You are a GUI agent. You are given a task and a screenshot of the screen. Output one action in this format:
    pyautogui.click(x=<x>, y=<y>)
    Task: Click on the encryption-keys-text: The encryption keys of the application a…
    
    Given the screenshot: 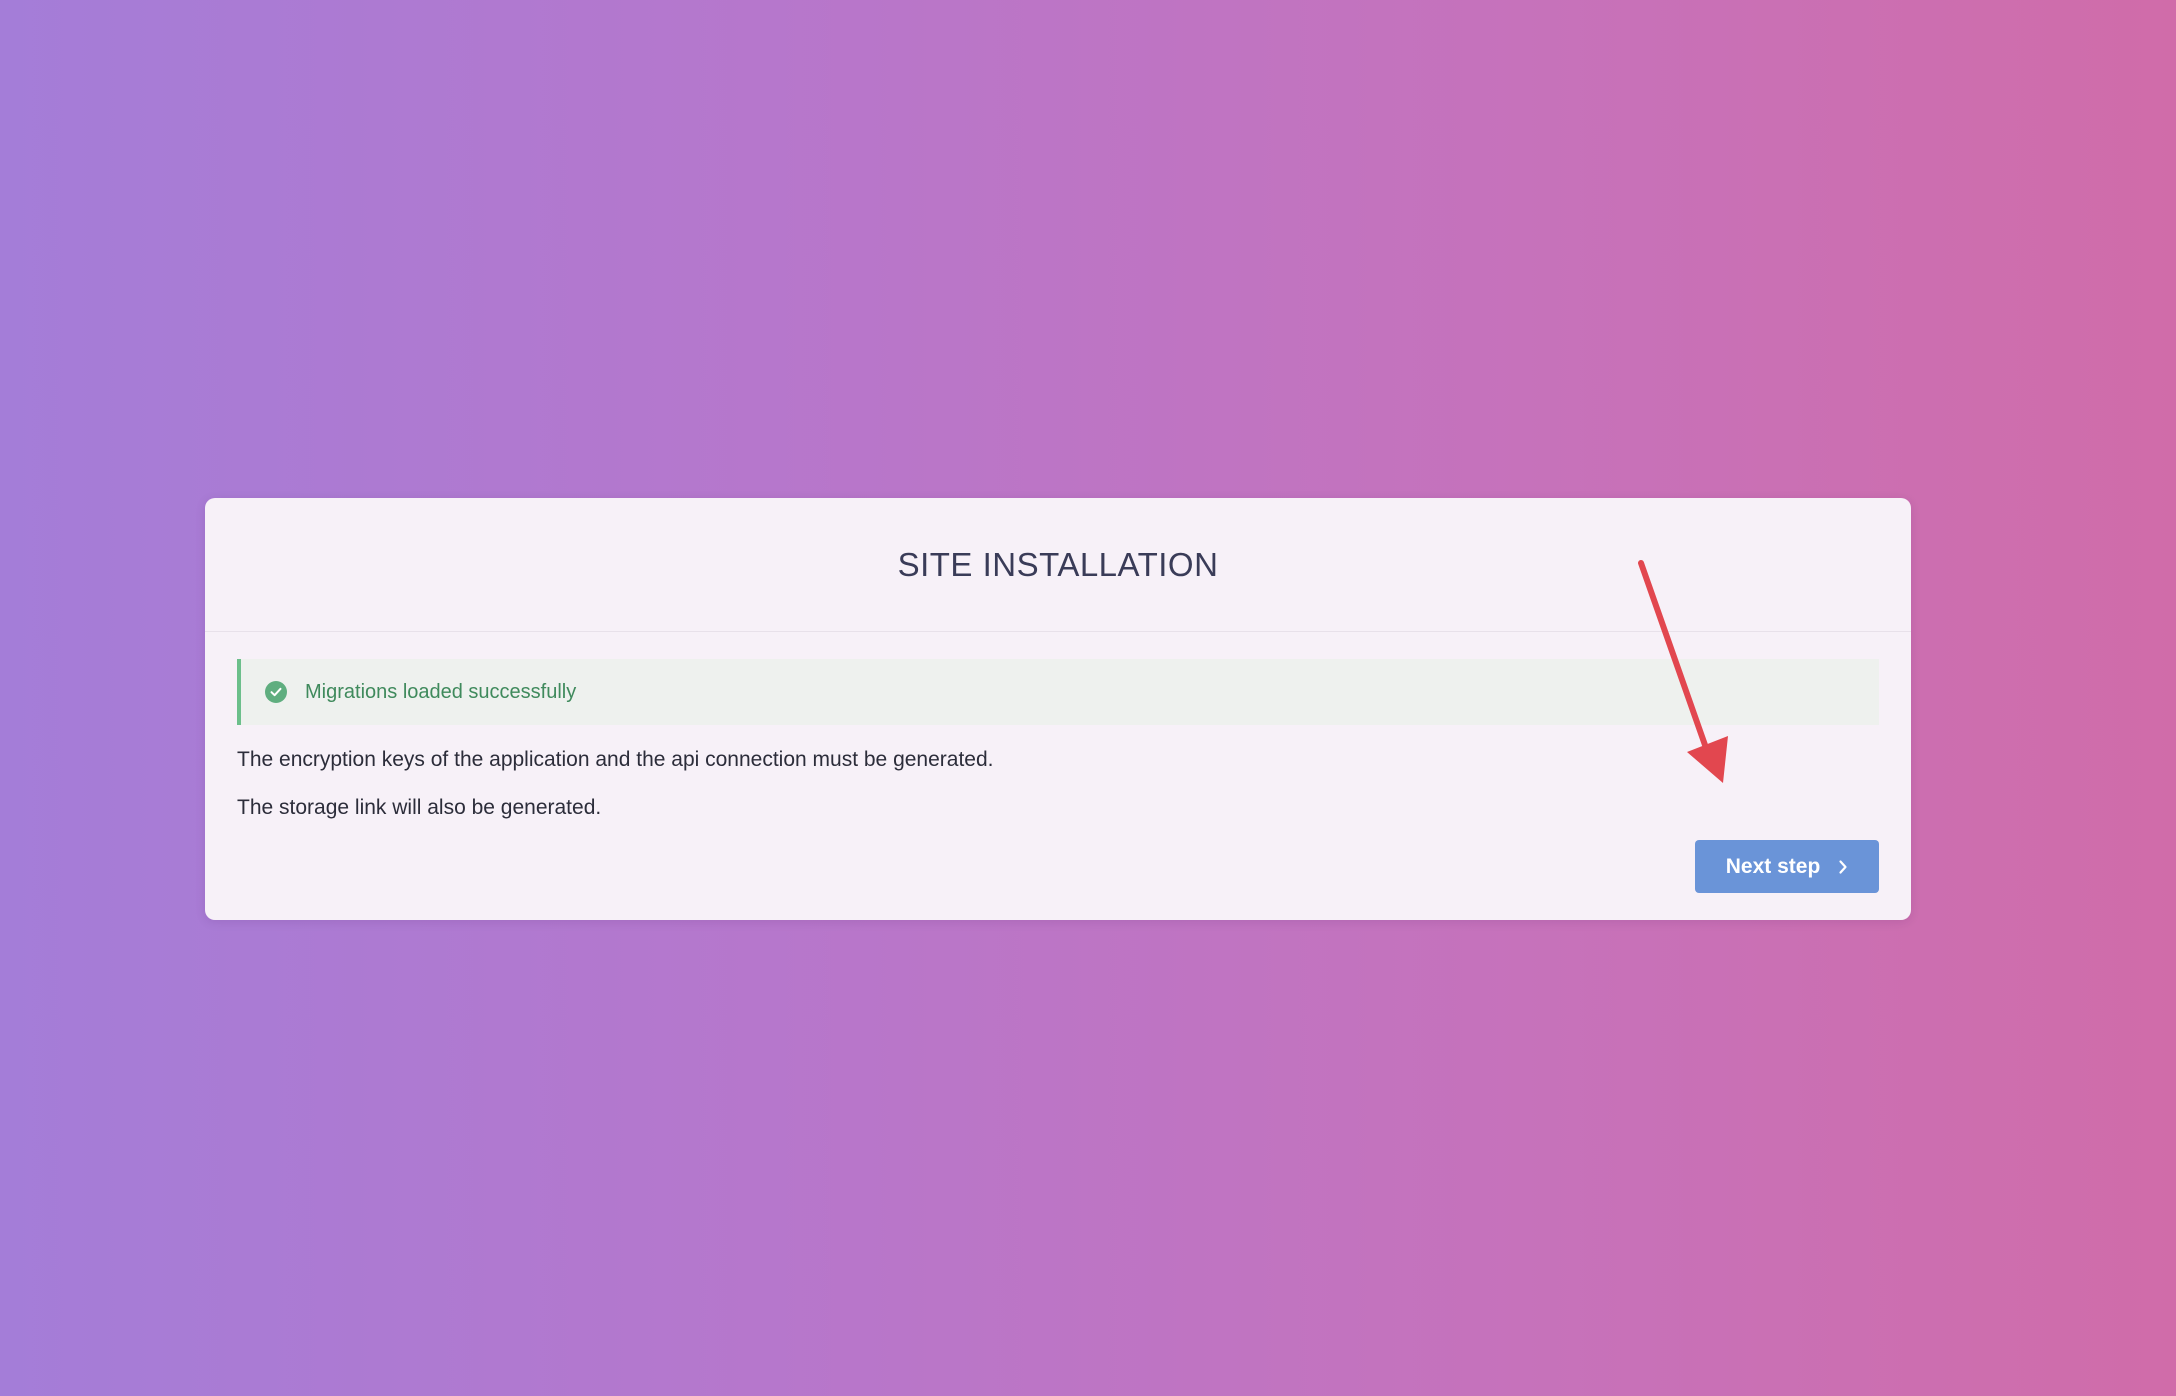 What is the action you would take?
    pyautogui.click(x=615, y=759)
    